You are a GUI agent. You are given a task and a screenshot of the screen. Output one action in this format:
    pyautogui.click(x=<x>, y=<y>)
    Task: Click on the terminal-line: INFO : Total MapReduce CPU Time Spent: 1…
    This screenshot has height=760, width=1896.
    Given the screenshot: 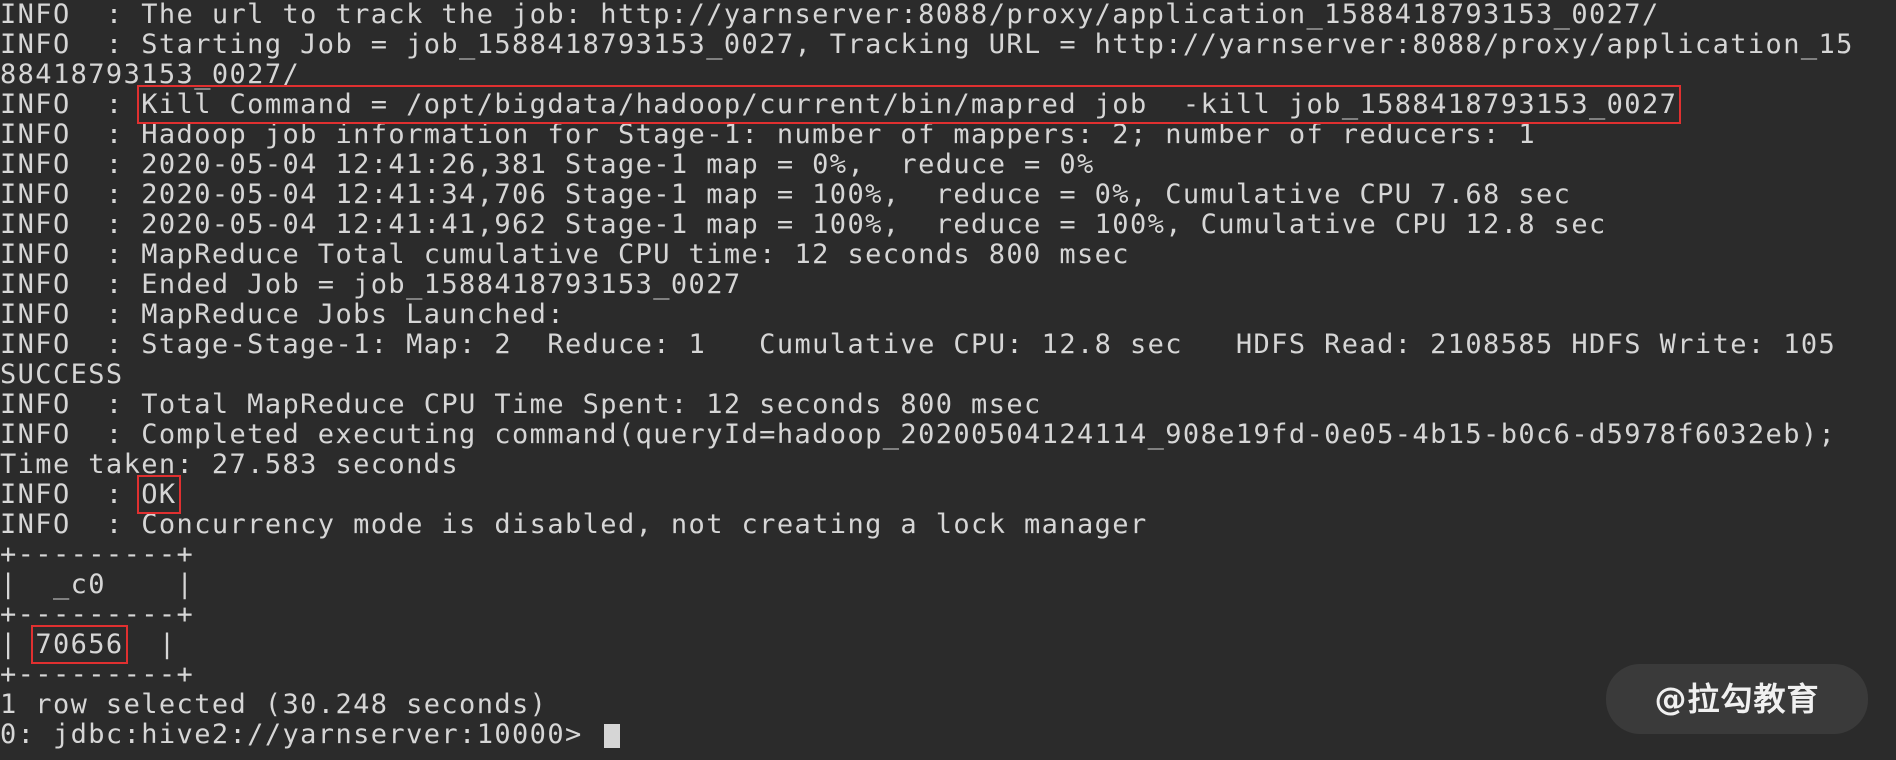 What is the action you would take?
    pyautogui.click(x=521, y=404)
    